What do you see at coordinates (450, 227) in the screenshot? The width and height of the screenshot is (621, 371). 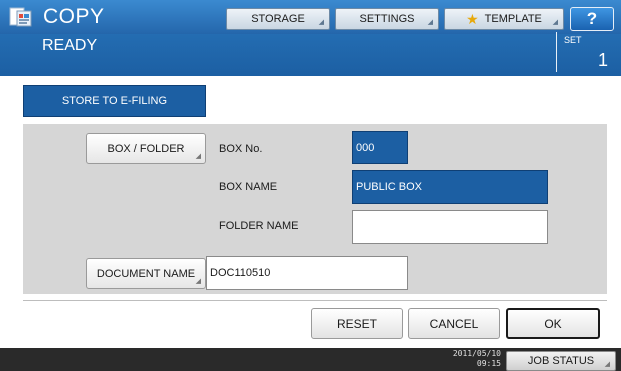 I see `folder-name-field` at bounding box center [450, 227].